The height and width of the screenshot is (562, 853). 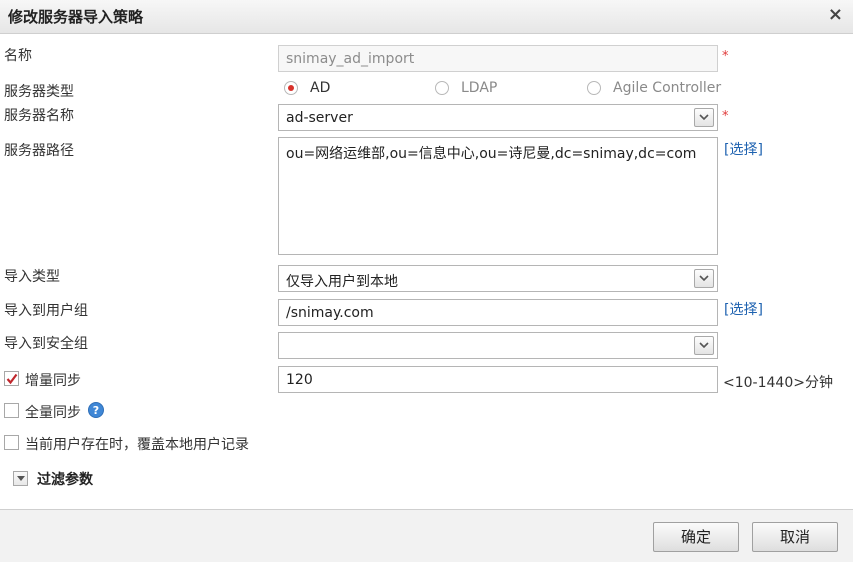 What do you see at coordinates (498, 345) in the screenshot?
I see `security-group-select` at bounding box center [498, 345].